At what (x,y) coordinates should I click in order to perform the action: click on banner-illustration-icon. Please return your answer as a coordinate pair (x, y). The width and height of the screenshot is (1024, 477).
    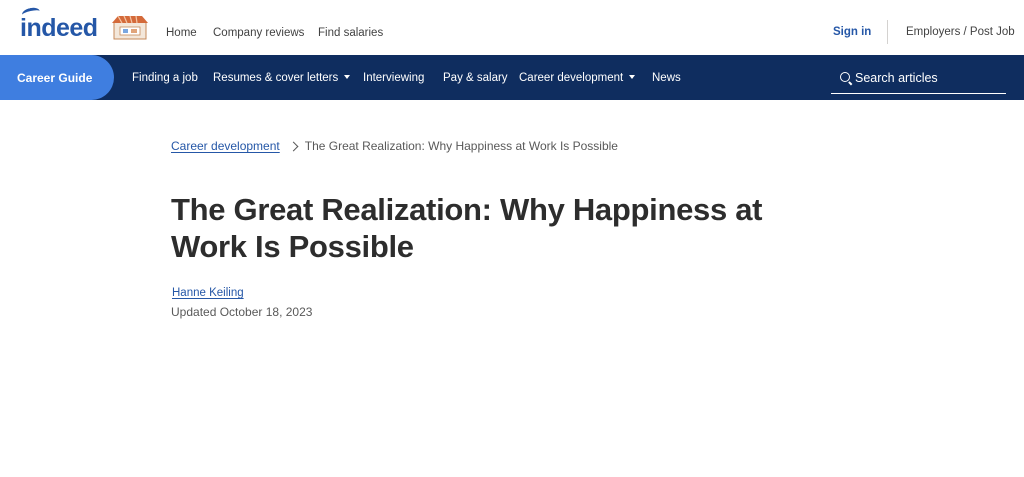
    Looking at the image, I should click on (130, 27).